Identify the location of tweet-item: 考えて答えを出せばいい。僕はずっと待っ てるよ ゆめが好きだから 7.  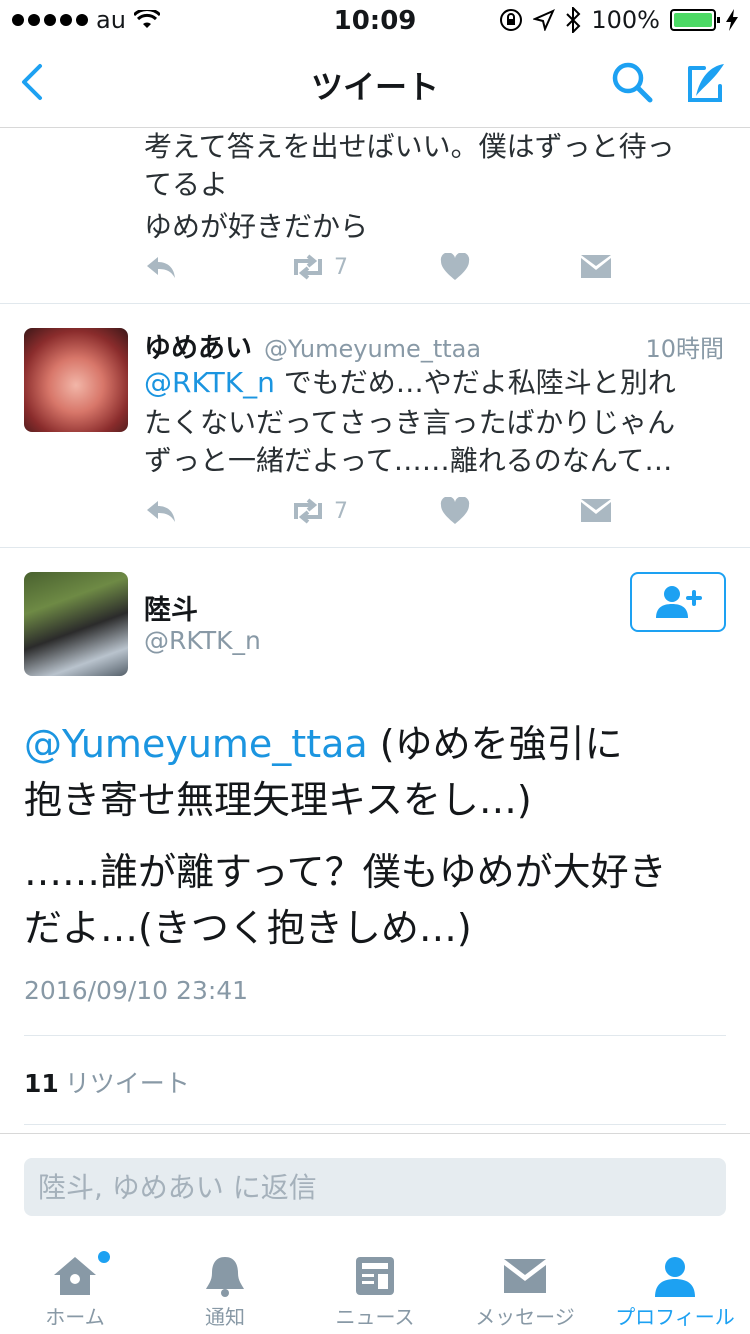
(375, 216).